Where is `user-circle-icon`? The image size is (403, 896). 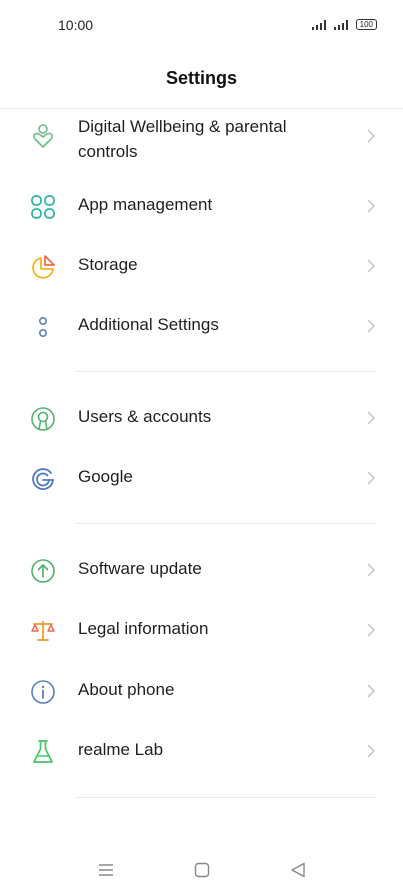 user-circle-icon is located at coordinates (43, 419).